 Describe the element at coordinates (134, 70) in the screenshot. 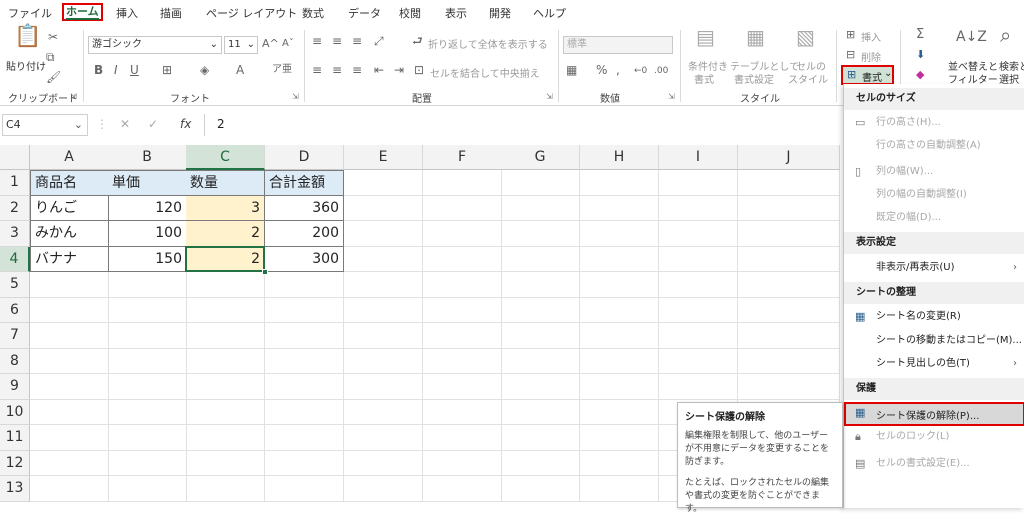

I see `underline-icon: U` at that location.